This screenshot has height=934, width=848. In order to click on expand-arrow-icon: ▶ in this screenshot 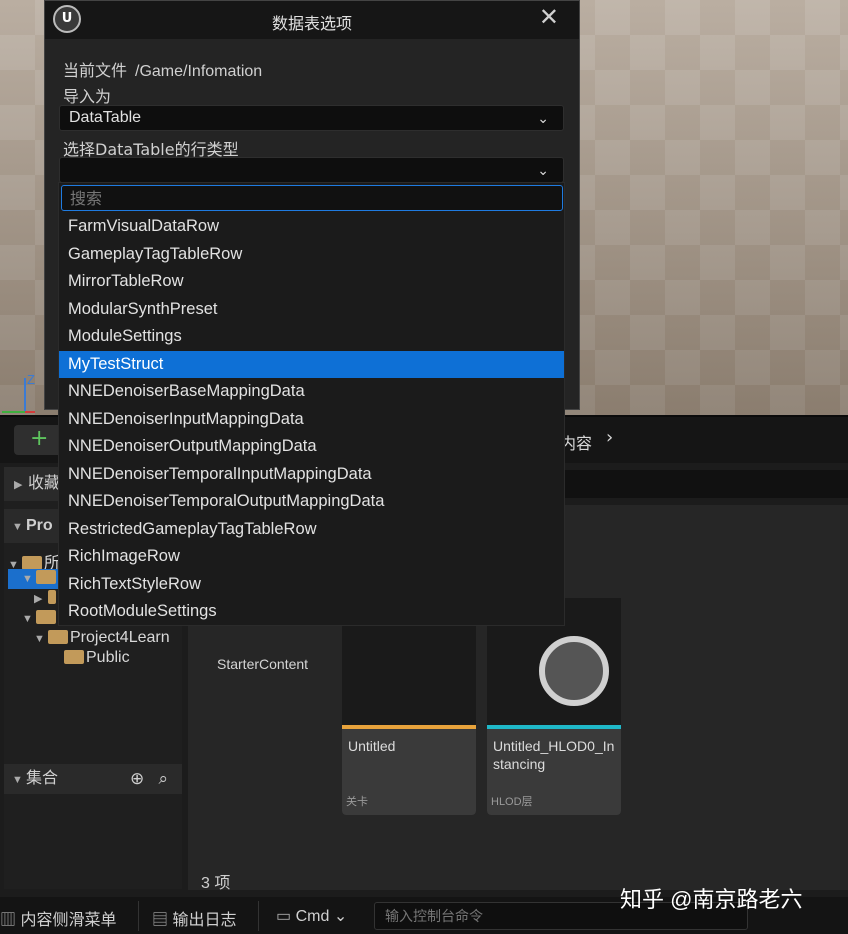, I will do `click(18, 485)`.